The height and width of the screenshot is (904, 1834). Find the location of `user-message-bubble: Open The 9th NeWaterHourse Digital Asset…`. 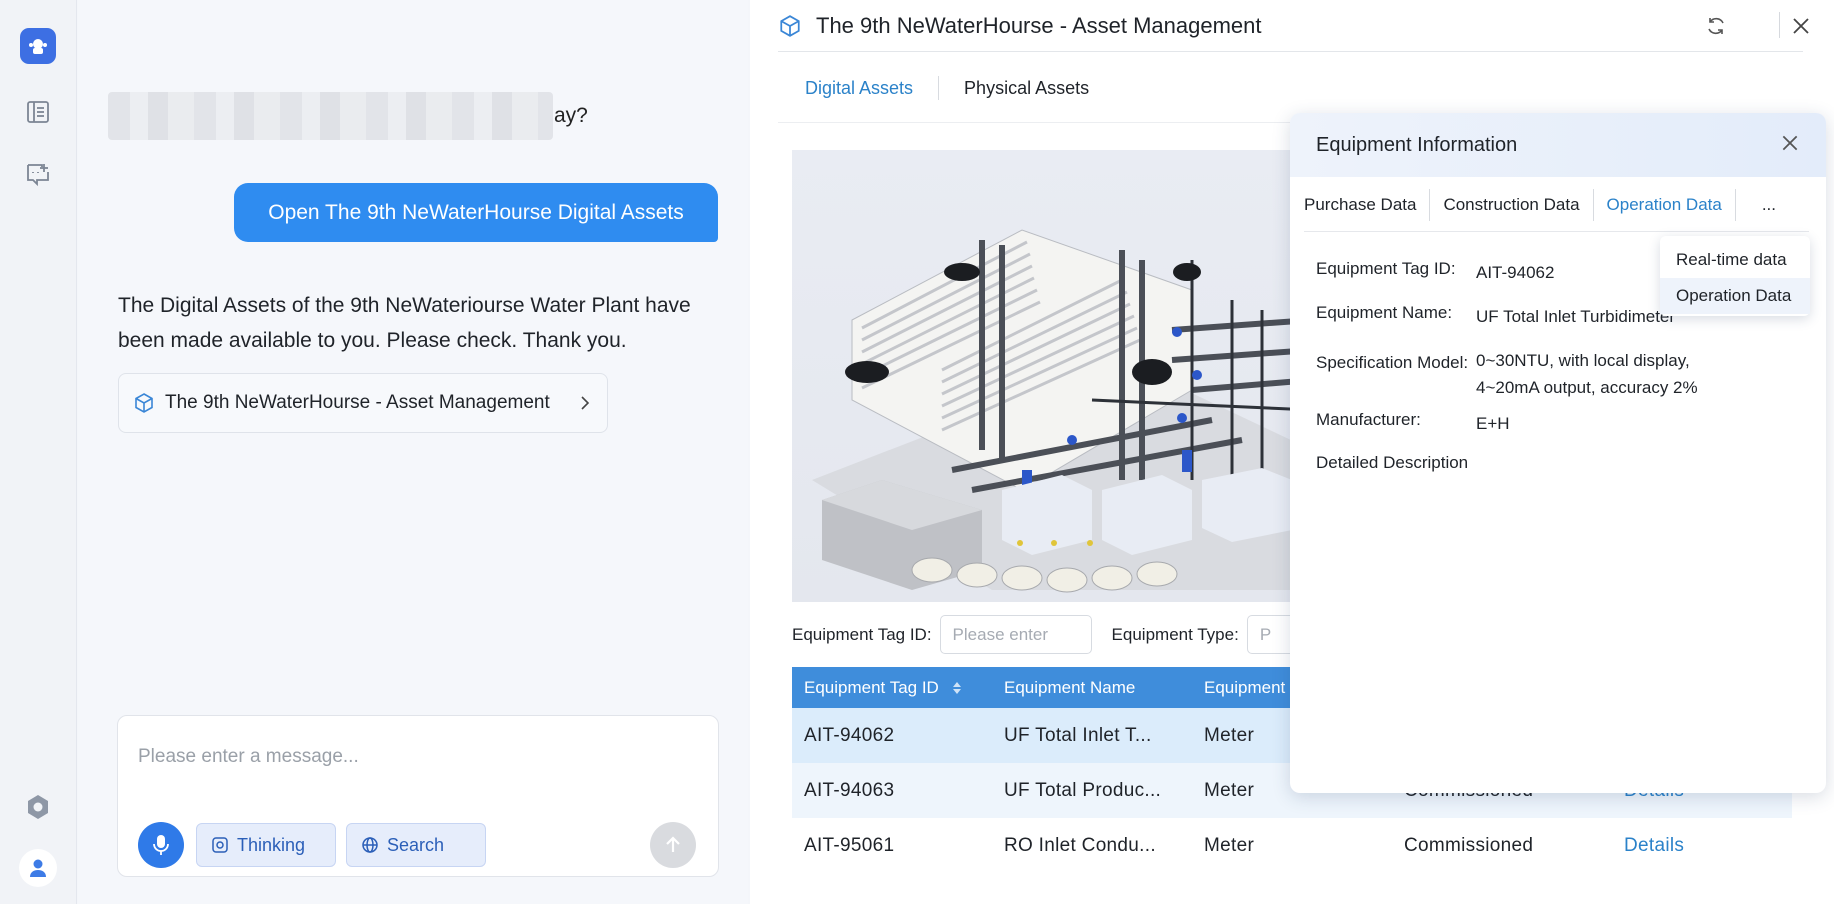

user-message-bubble: Open The 9th NeWaterHourse Digital Asset… is located at coordinates (476, 212).